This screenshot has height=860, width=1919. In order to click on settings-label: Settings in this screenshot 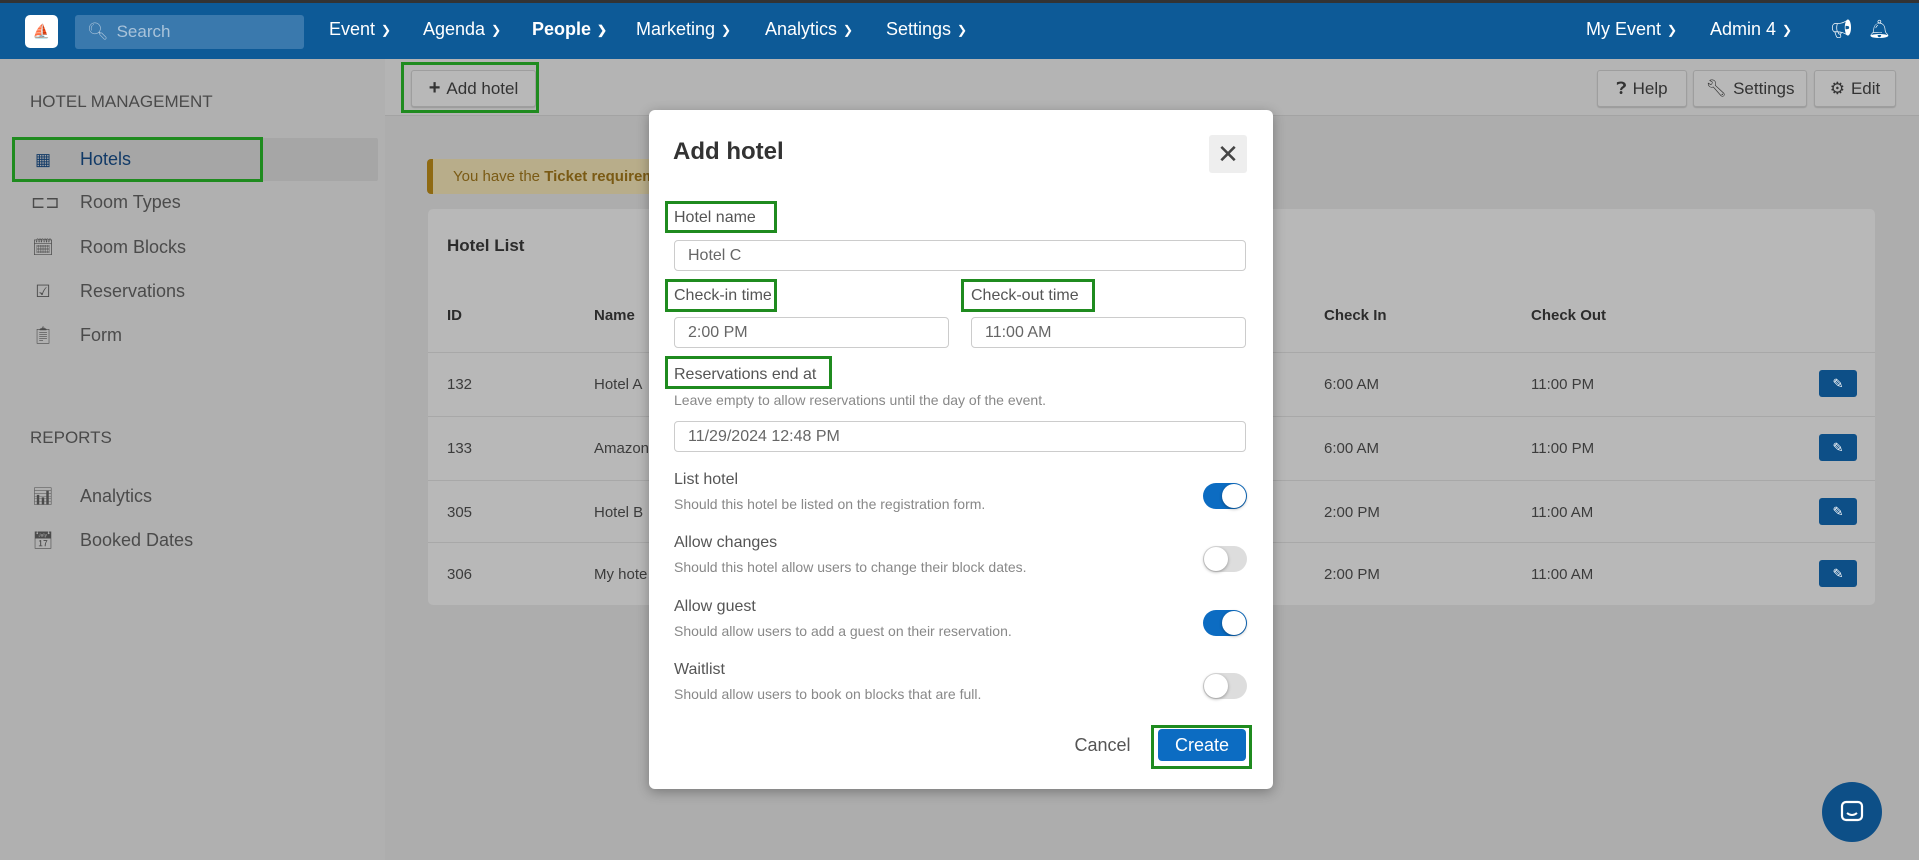, I will do `click(1764, 88)`.